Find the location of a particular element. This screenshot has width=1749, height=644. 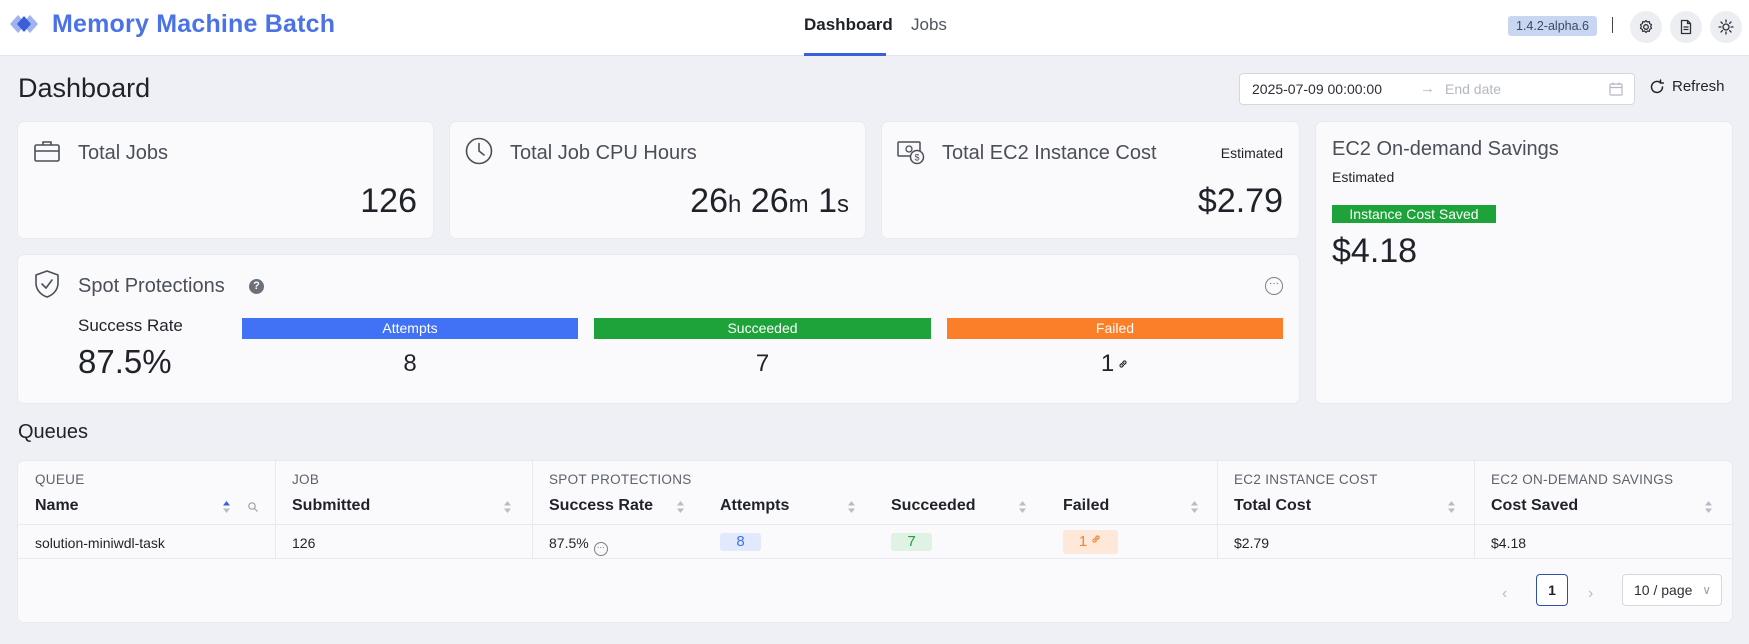

seconds-unit: s is located at coordinates (843, 204).